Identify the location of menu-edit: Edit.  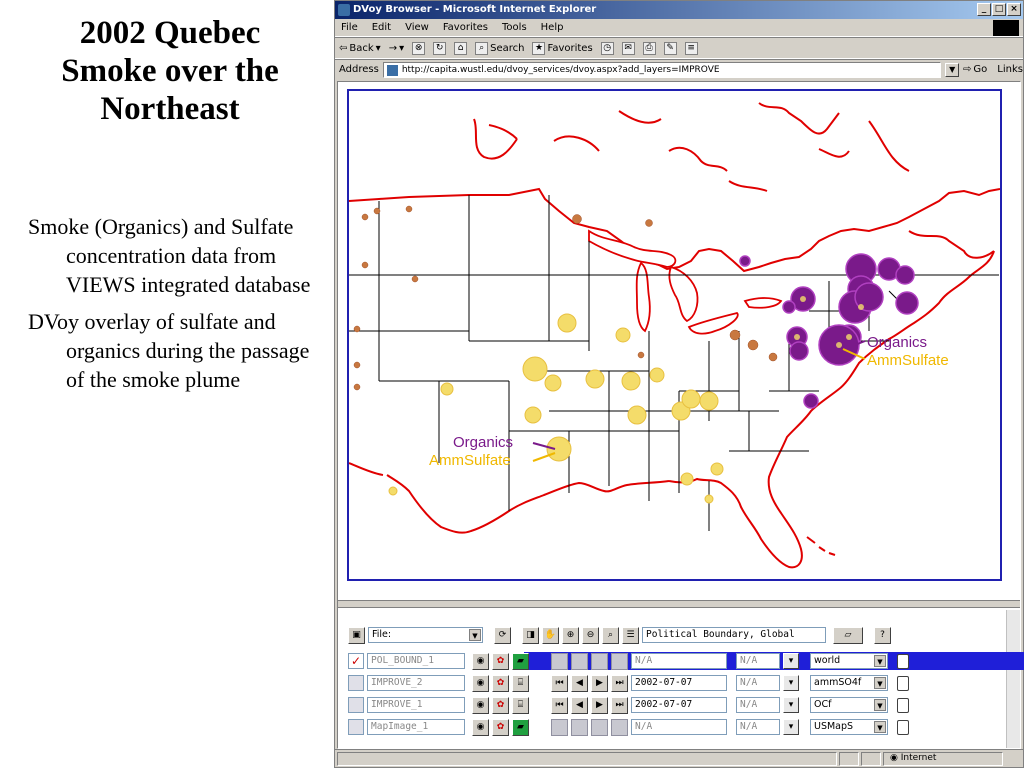
(381, 27).